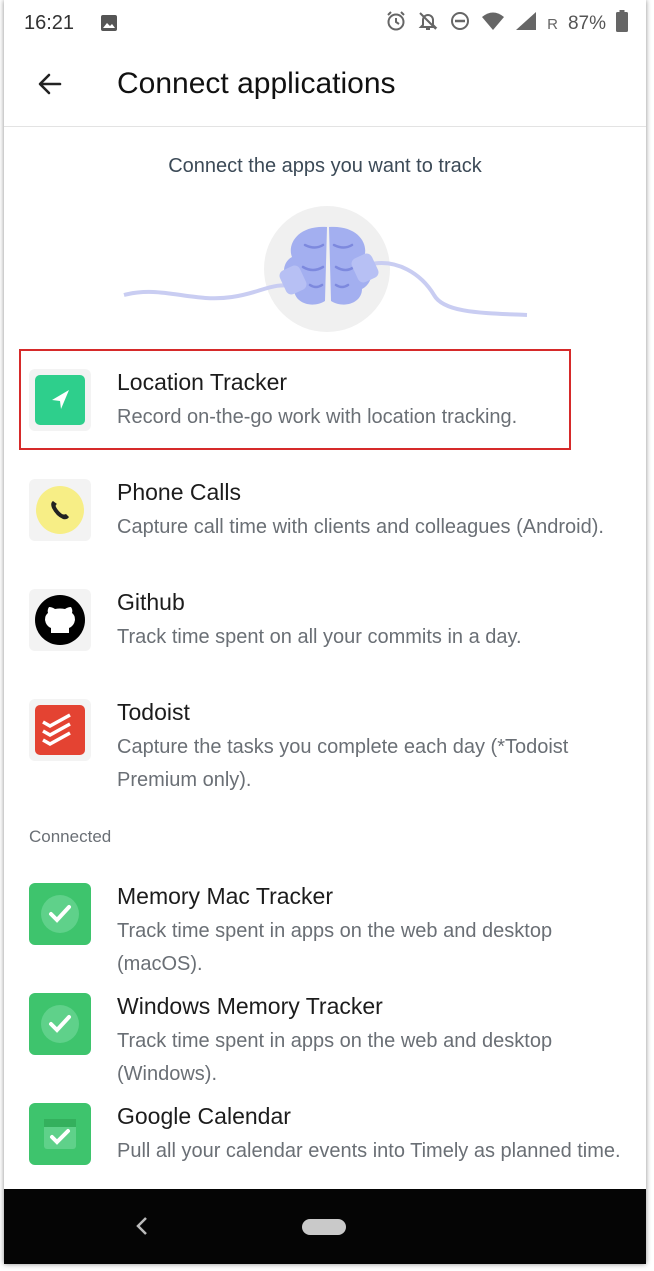 The height and width of the screenshot is (1271, 654). What do you see at coordinates (396, 24) in the screenshot?
I see `alarm-icon` at bounding box center [396, 24].